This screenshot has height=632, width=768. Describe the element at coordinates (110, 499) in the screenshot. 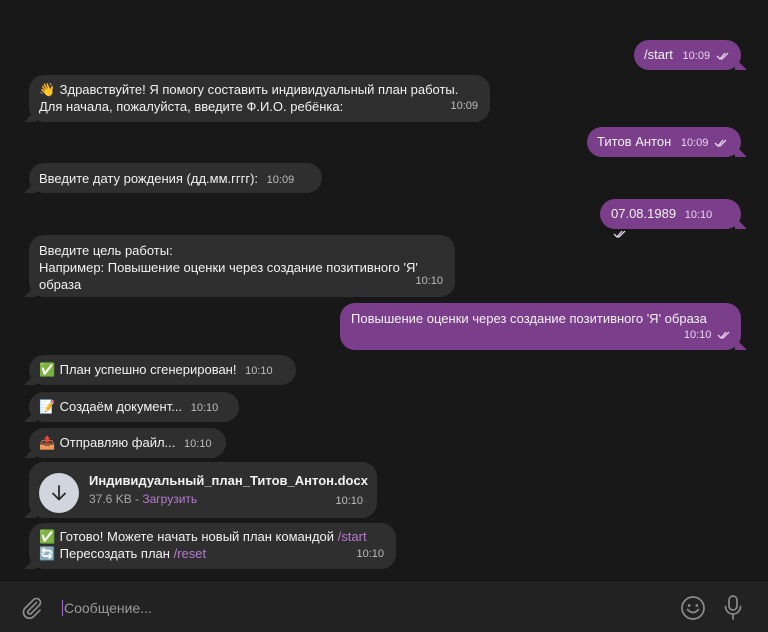

I see `file-size: 37.6 KB` at that location.